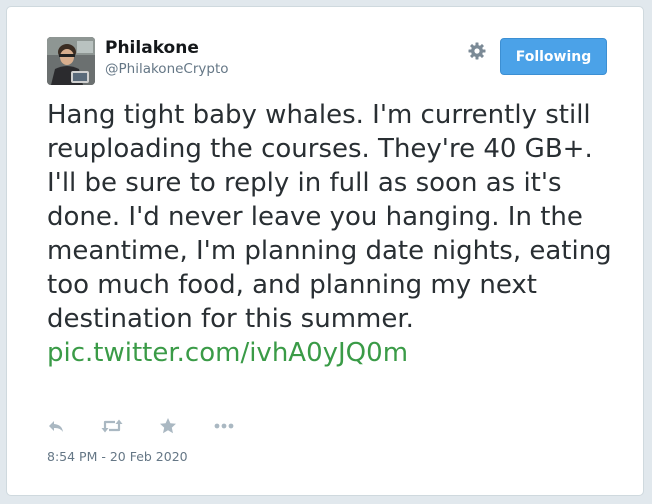 The image size is (652, 504). I want to click on more-icon, so click(225, 427).